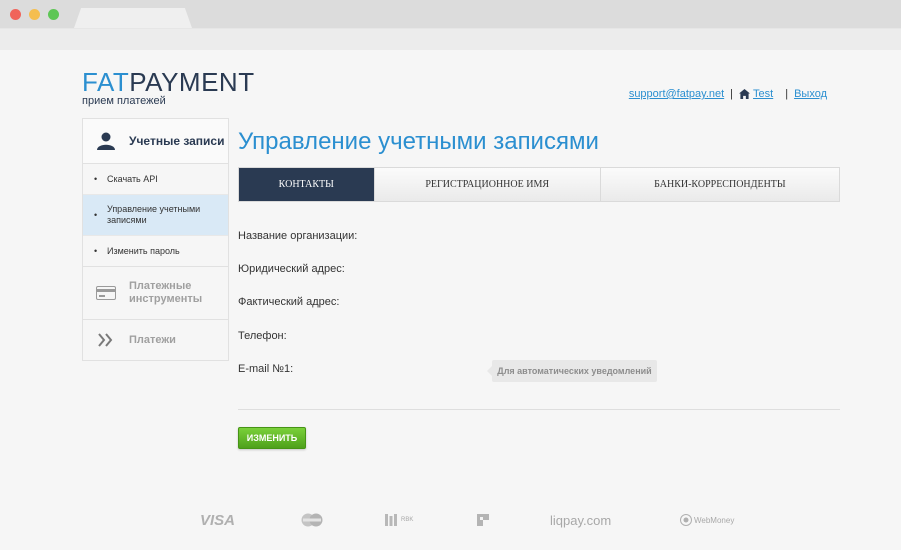  What do you see at coordinates (272, 438) in the screenshot?
I see `submit-button: ИЗМЕНИТЬ` at bounding box center [272, 438].